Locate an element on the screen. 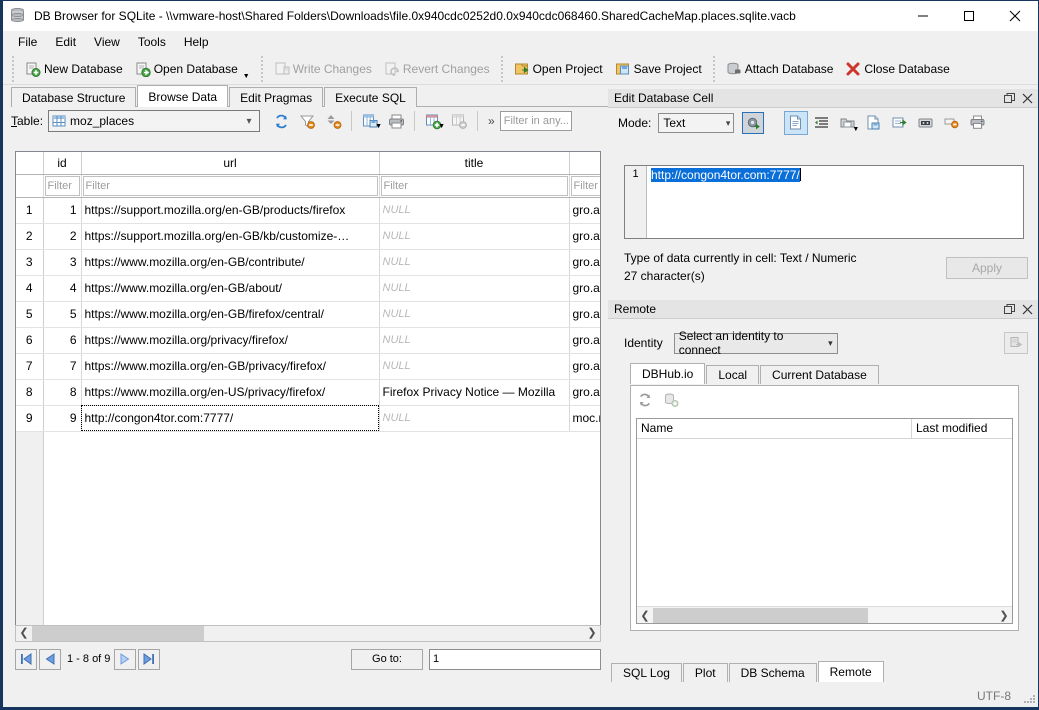 The width and height of the screenshot is (1039, 710). maximize-button is located at coordinates (969, 16).